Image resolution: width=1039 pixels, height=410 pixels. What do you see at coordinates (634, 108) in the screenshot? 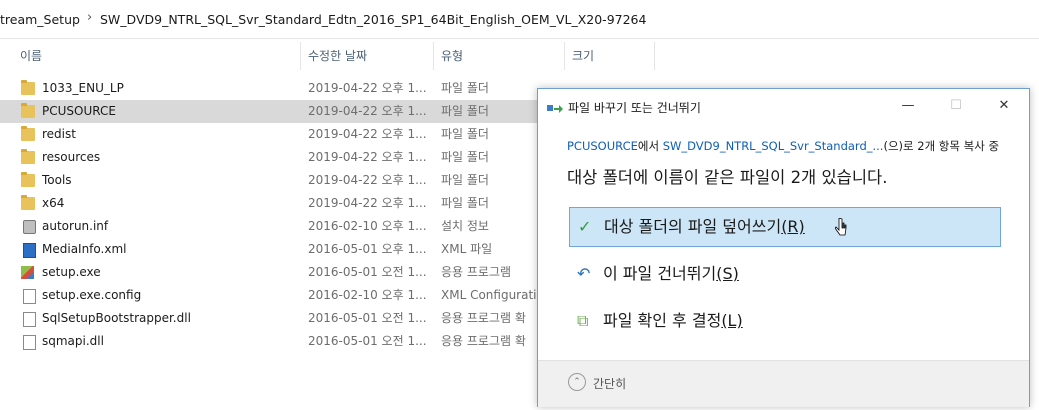
I see `dialog-title: 파일 바꾸기 또는 건너뛰기` at bounding box center [634, 108].